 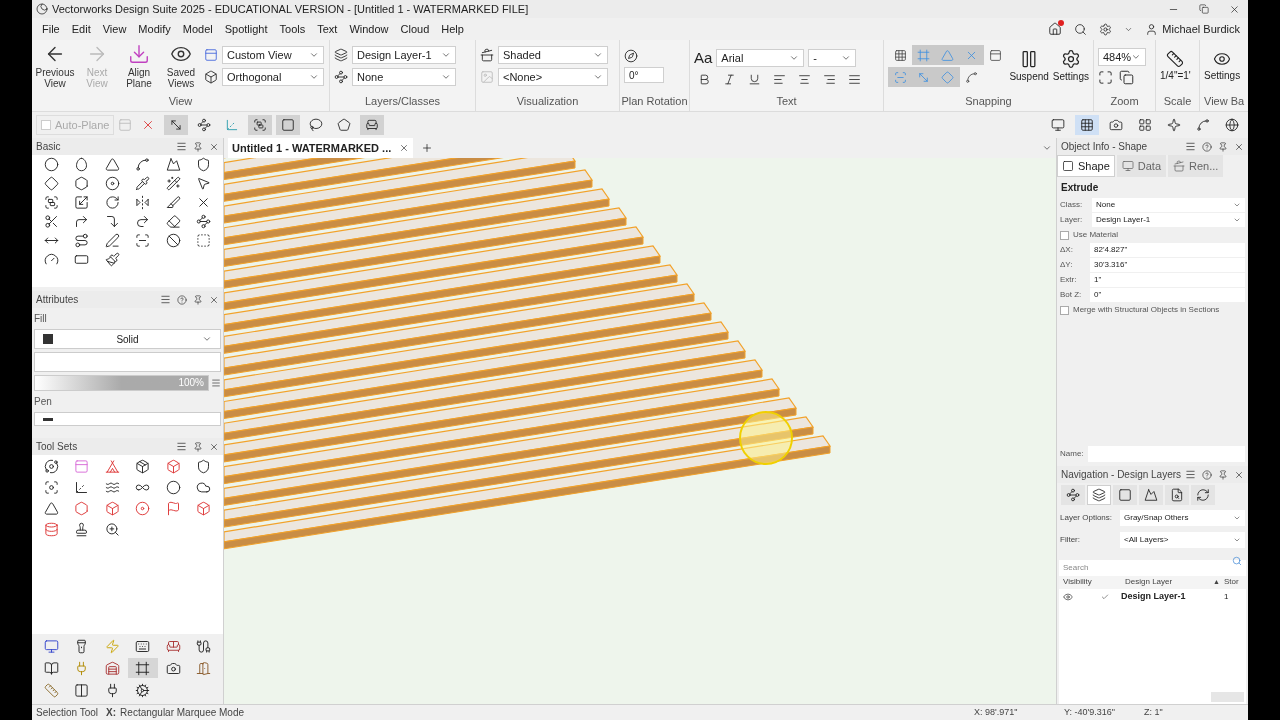 What do you see at coordinates (273, 55) in the screenshot?
I see `view-dropdown: Custom View` at bounding box center [273, 55].